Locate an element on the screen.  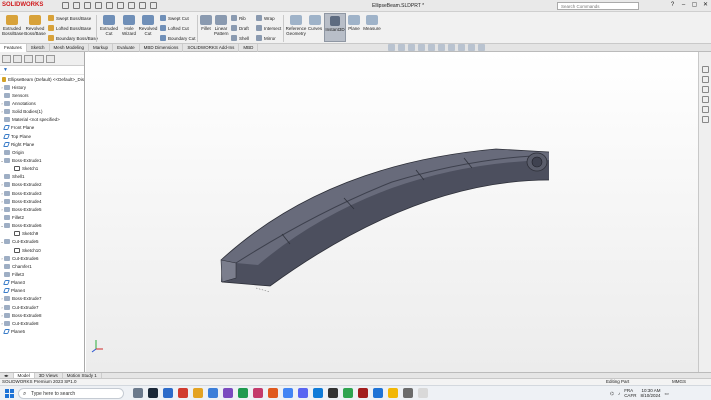
feature-manager-tab-icon is located at coordinates (6, 59).